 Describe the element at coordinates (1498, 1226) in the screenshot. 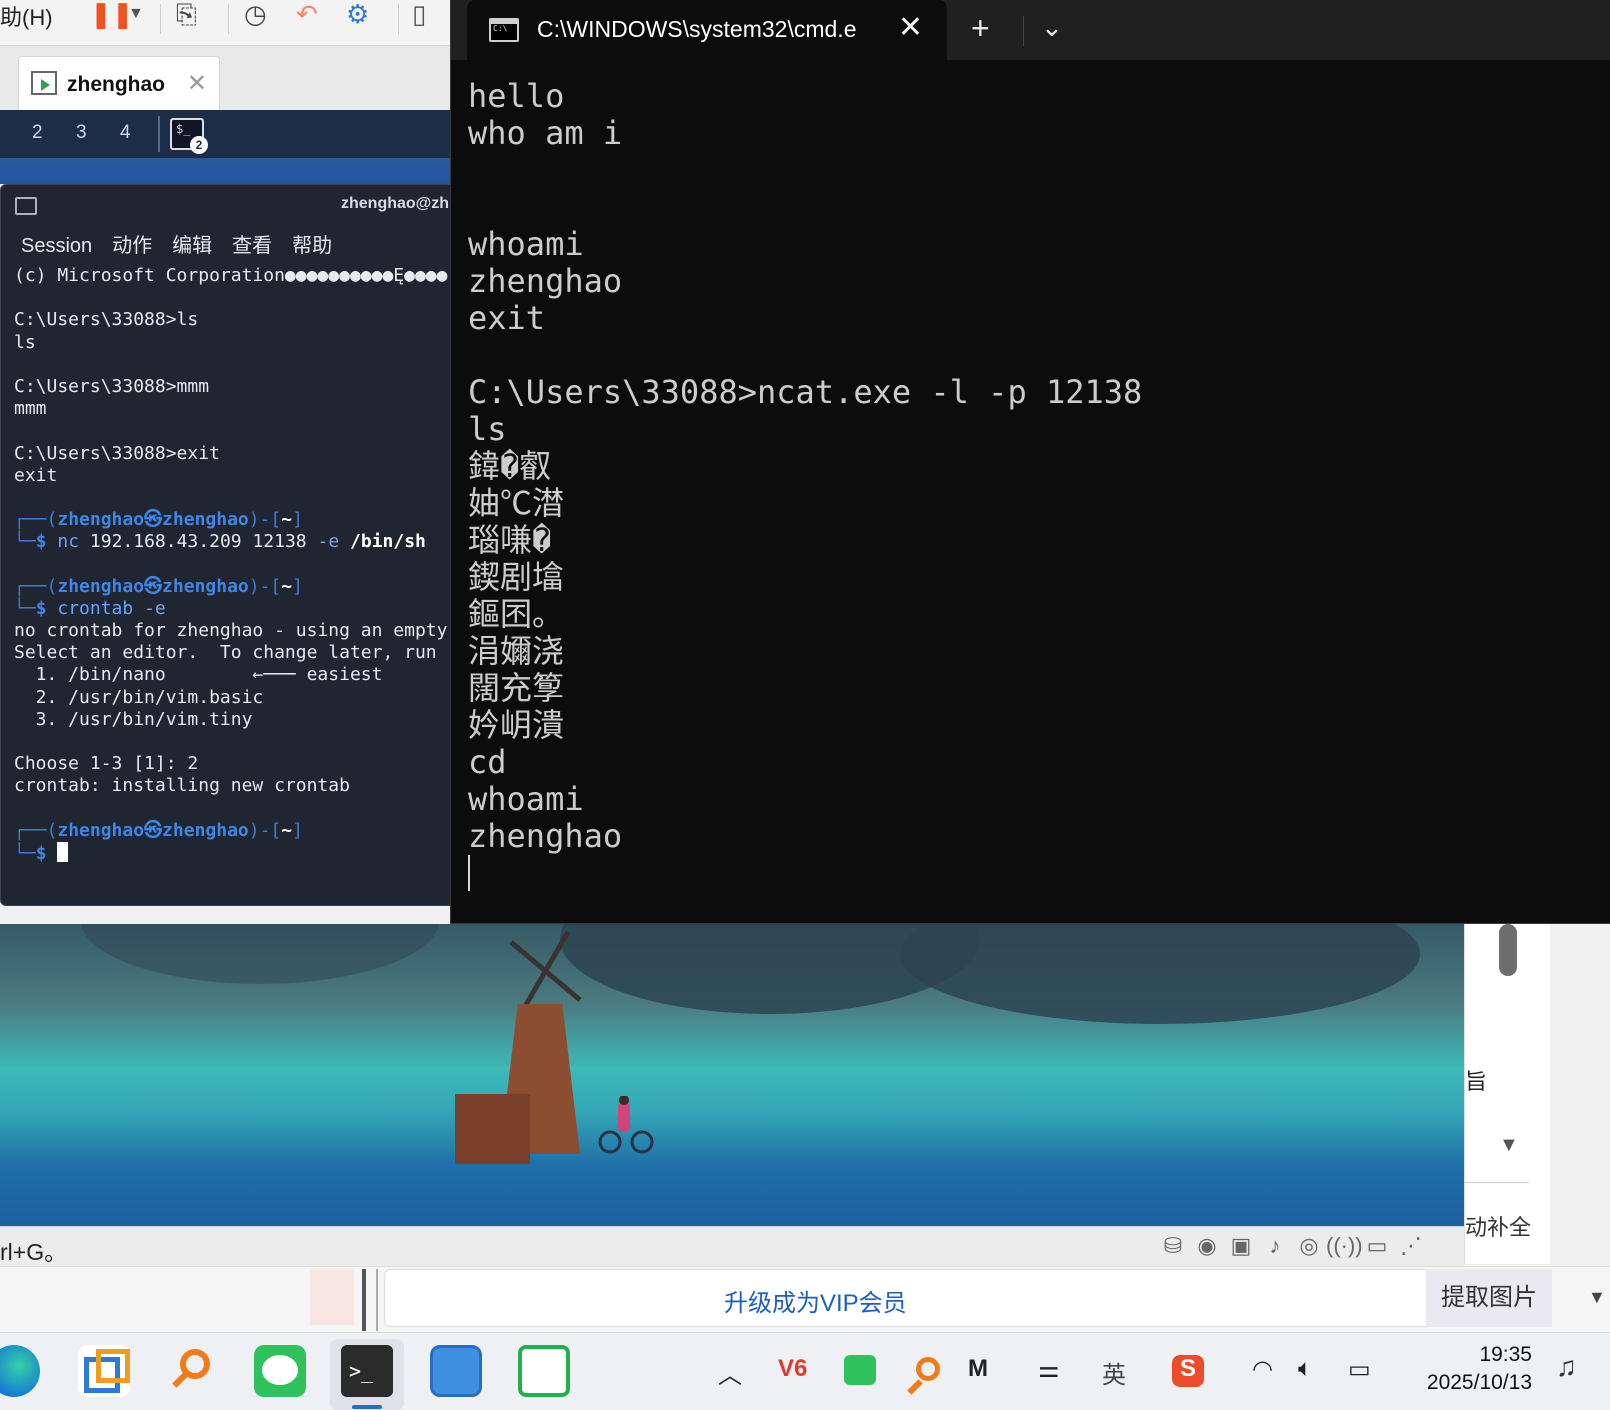

I see `autocomplete-label: 动补全` at that location.